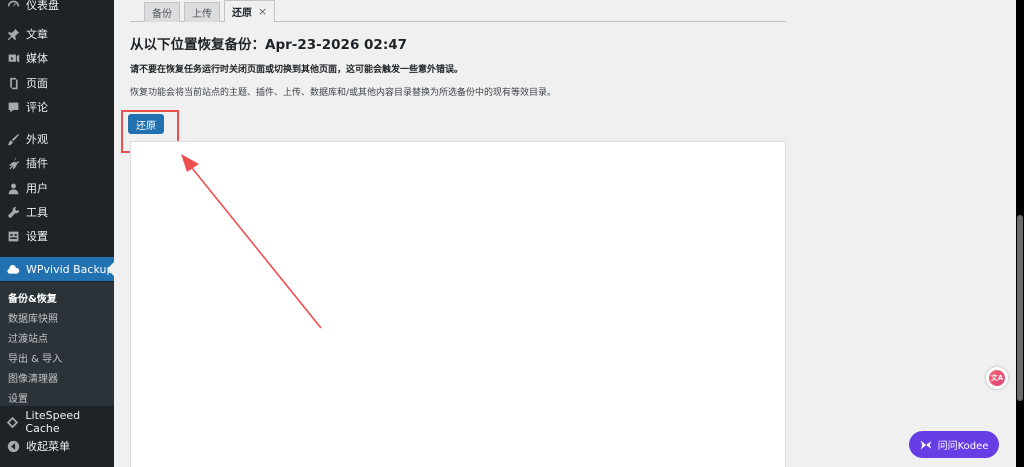 This screenshot has height=467, width=1024. I want to click on translate-button: 文A, so click(997, 378).